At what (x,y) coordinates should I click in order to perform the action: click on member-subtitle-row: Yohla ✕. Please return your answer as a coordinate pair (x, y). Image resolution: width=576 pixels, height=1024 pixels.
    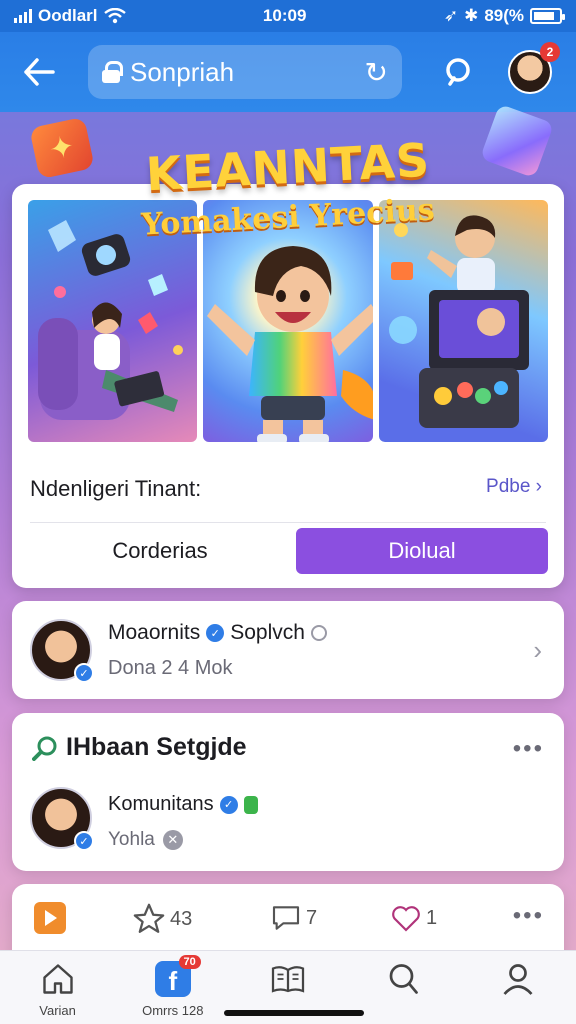
    Looking at the image, I should click on (145, 840).